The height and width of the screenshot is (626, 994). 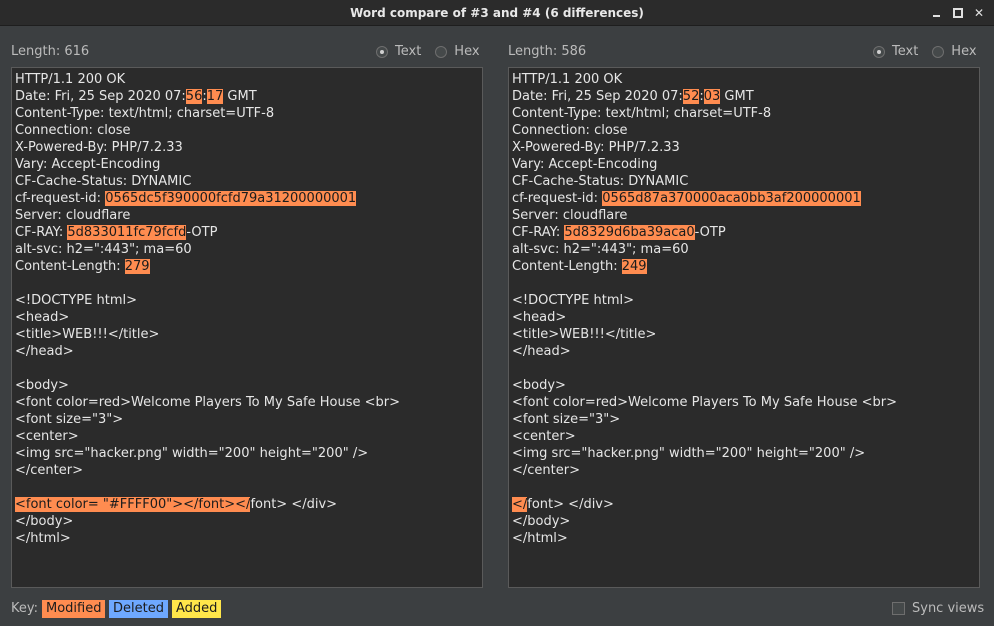 What do you see at coordinates (466, 52) in the screenshot?
I see `left-hex-radio-label: Hex` at bounding box center [466, 52].